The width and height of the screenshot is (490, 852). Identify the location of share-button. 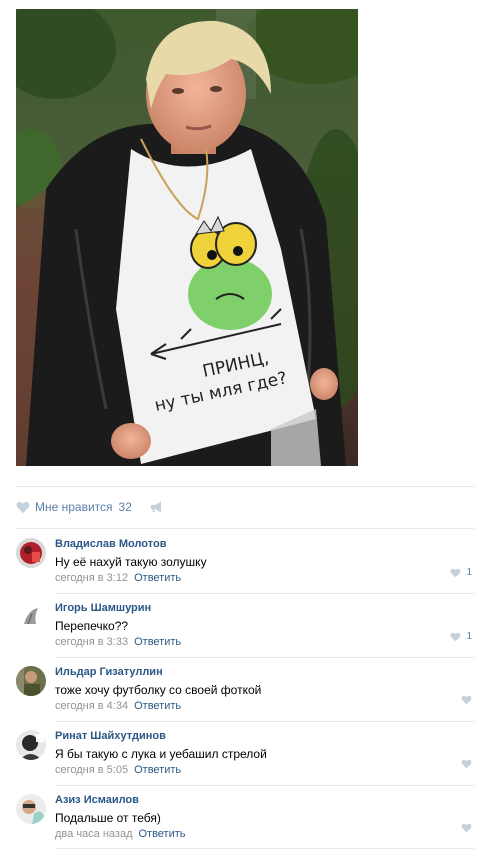
(157, 507).